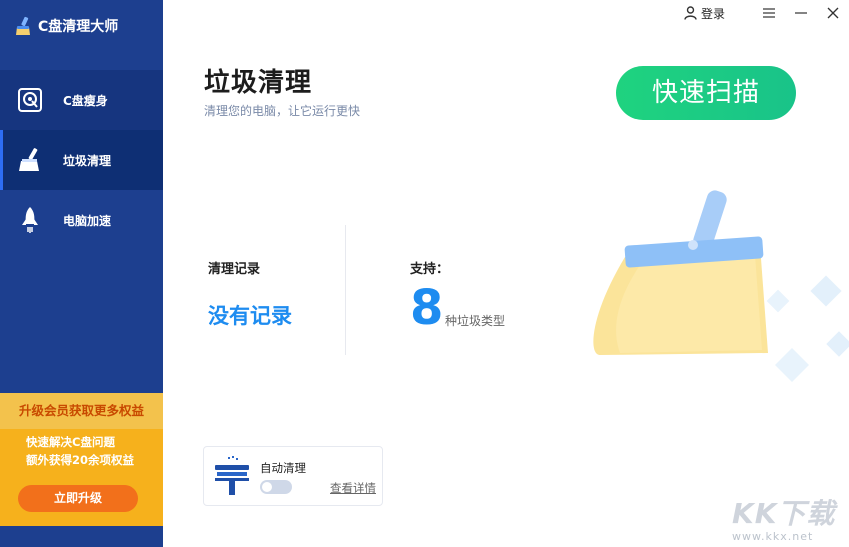  Describe the element at coordinates (721, 286) in the screenshot. I see `broom-illustration-icon` at that location.